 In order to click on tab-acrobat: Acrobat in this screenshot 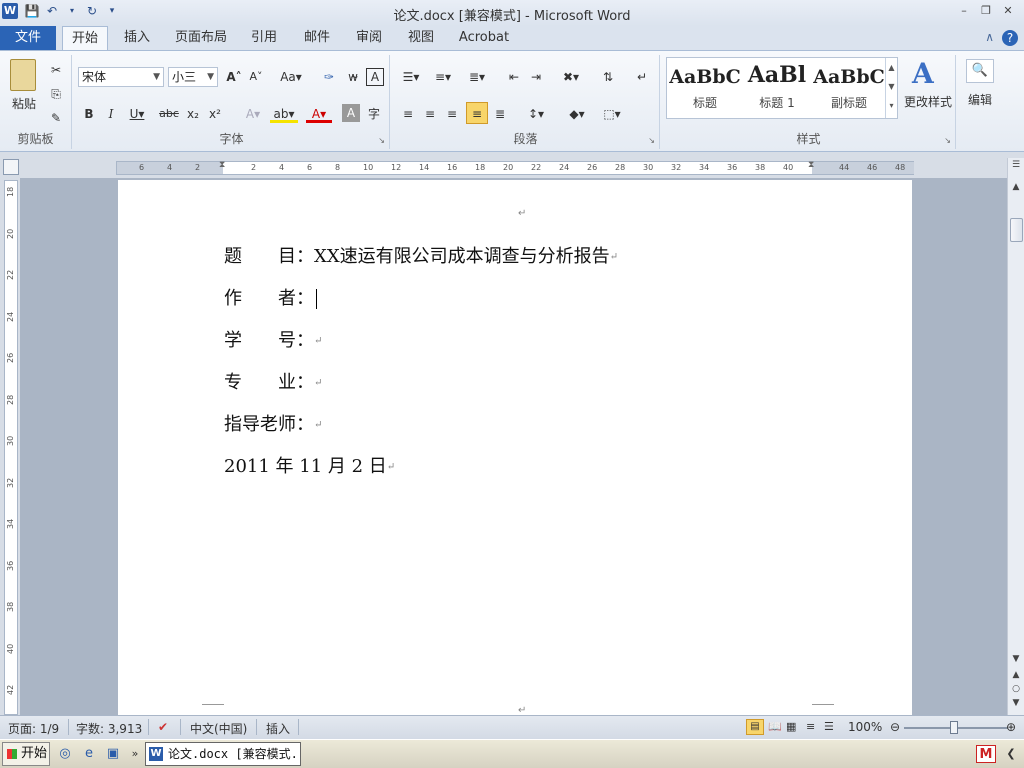, I will do `click(484, 38)`.